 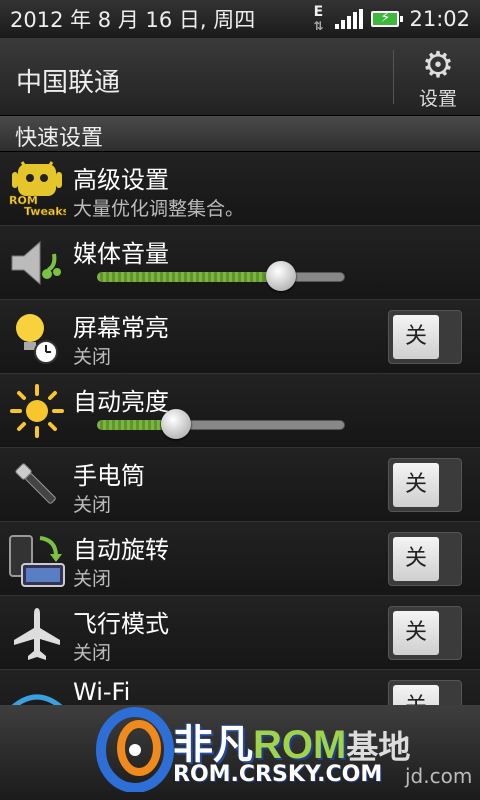 I want to click on sun-icon, so click(x=37, y=411).